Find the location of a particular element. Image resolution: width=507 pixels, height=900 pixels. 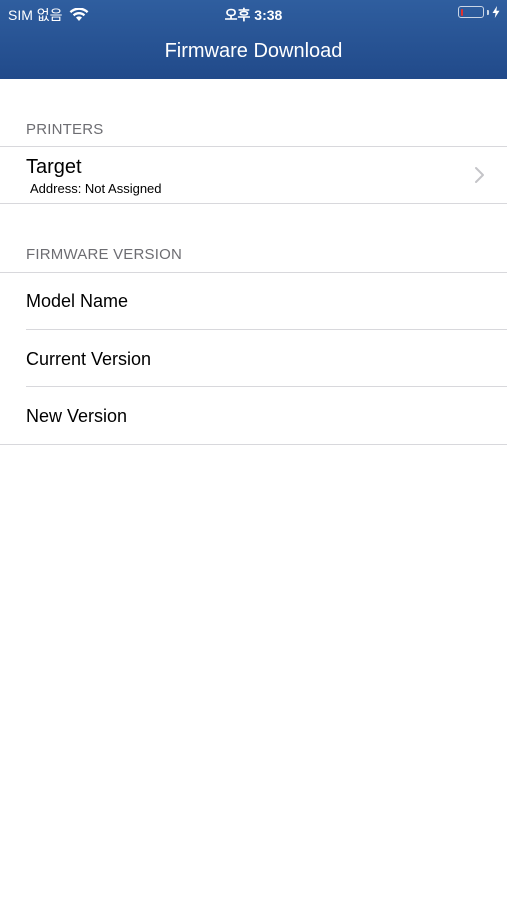

charging-bolt-icon is located at coordinates (496, 12).